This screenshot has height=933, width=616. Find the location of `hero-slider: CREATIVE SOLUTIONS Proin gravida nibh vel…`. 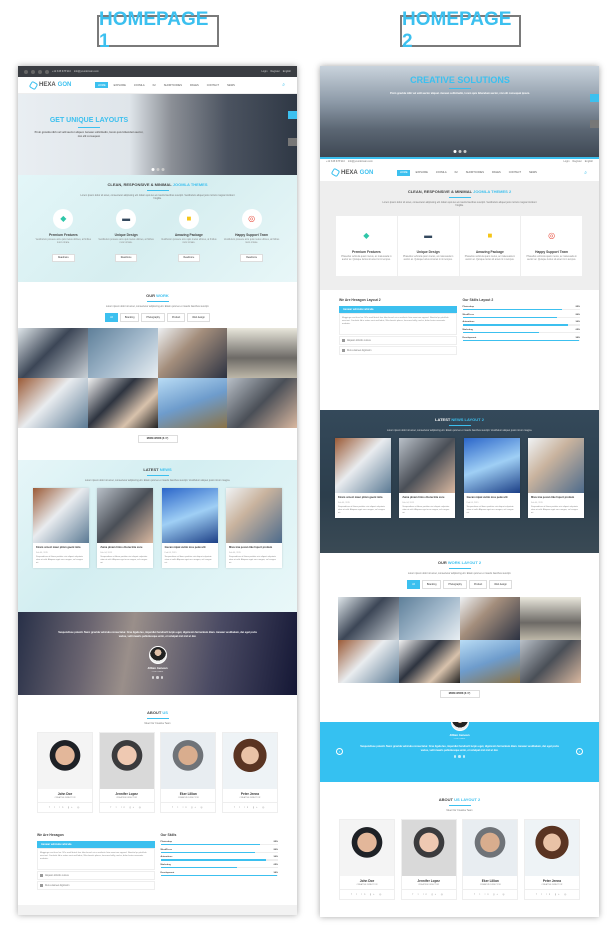

hero-slider: CREATIVE SOLUTIONS Proin gravida nibh vel… is located at coordinates (459, 111).